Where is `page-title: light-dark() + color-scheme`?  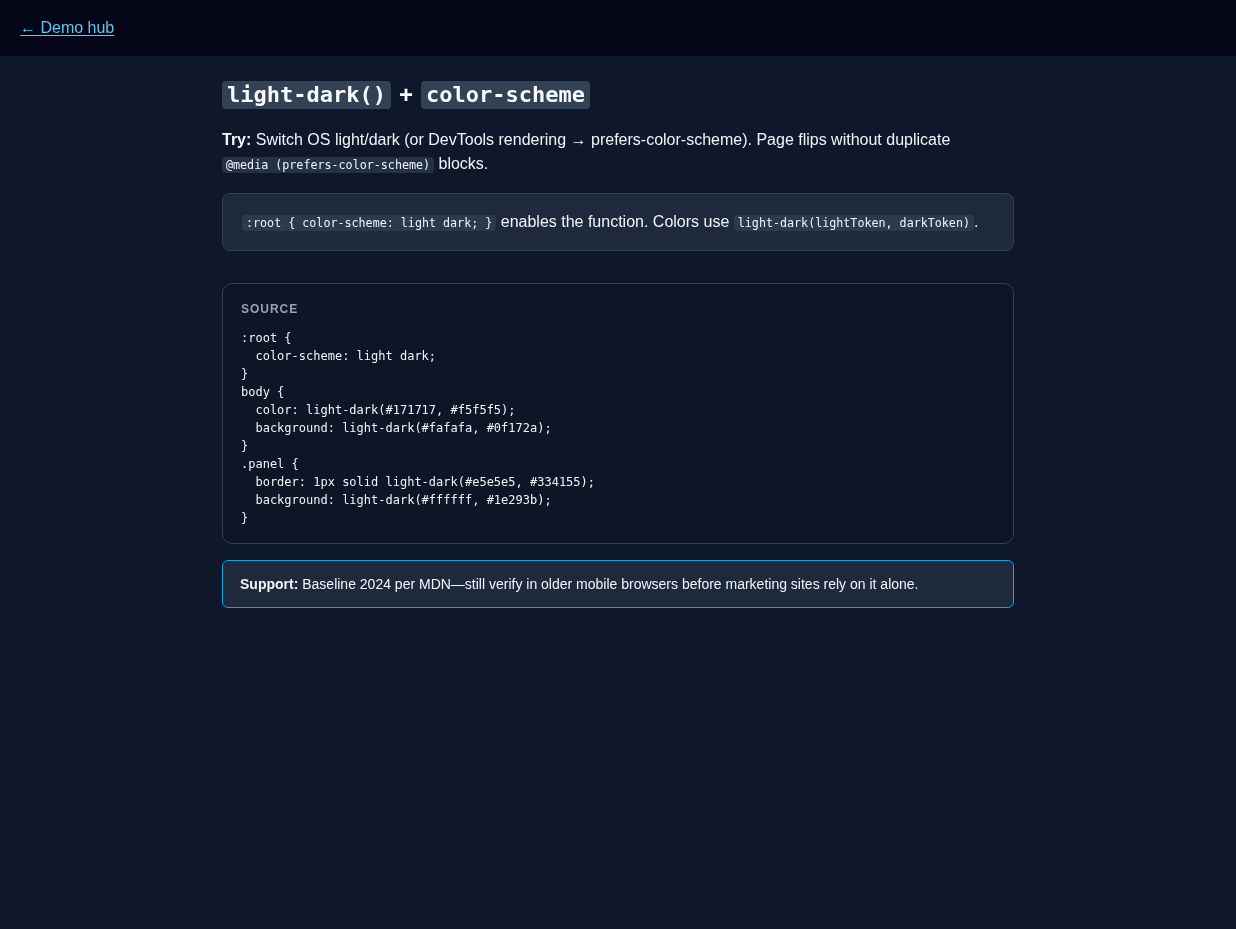
page-title: light-dark() + color-scheme is located at coordinates (406, 95).